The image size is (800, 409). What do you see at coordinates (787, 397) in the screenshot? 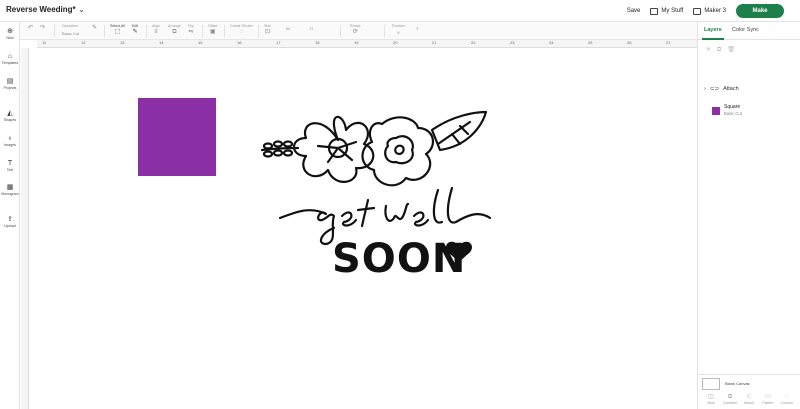
I see `contour-icon: ◌` at bounding box center [787, 397].